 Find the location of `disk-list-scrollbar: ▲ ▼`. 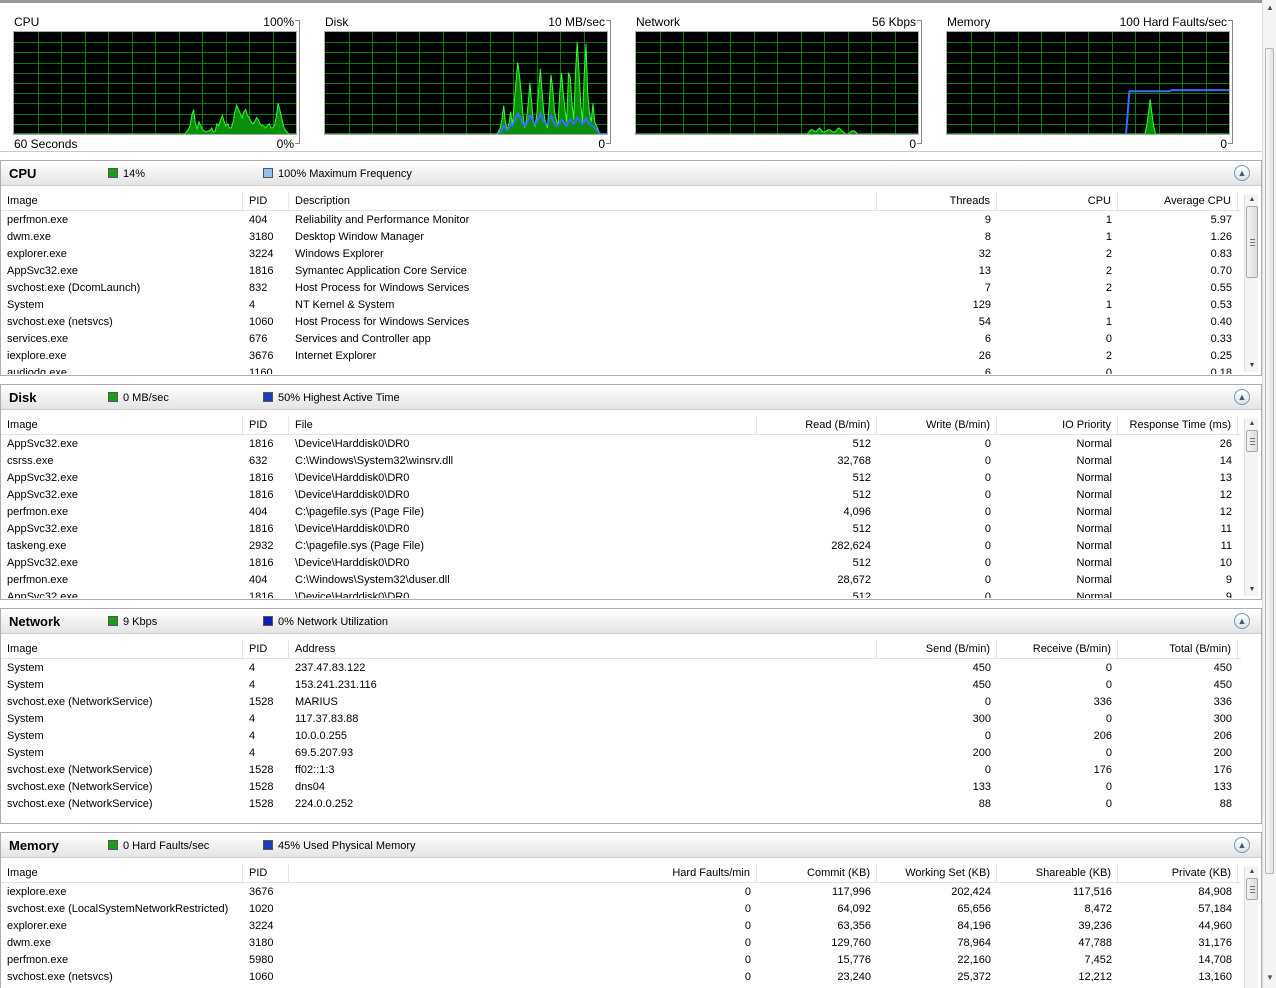

disk-list-scrollbar: ▲ ▼ is located at coordinates (1251, 507).